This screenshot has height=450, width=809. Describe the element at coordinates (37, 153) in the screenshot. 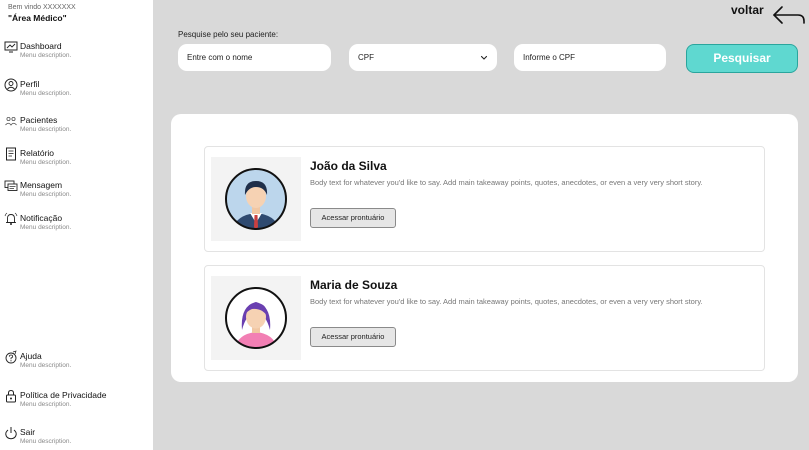

I see `sidebar-item-label: Relatório` at that location.